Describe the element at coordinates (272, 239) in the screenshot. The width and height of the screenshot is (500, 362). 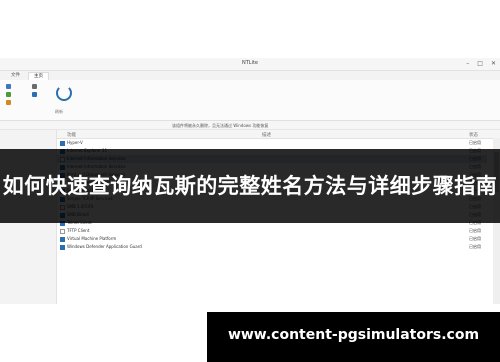
I see `table-row: Virtual Machine Platform 已启用` at that location.